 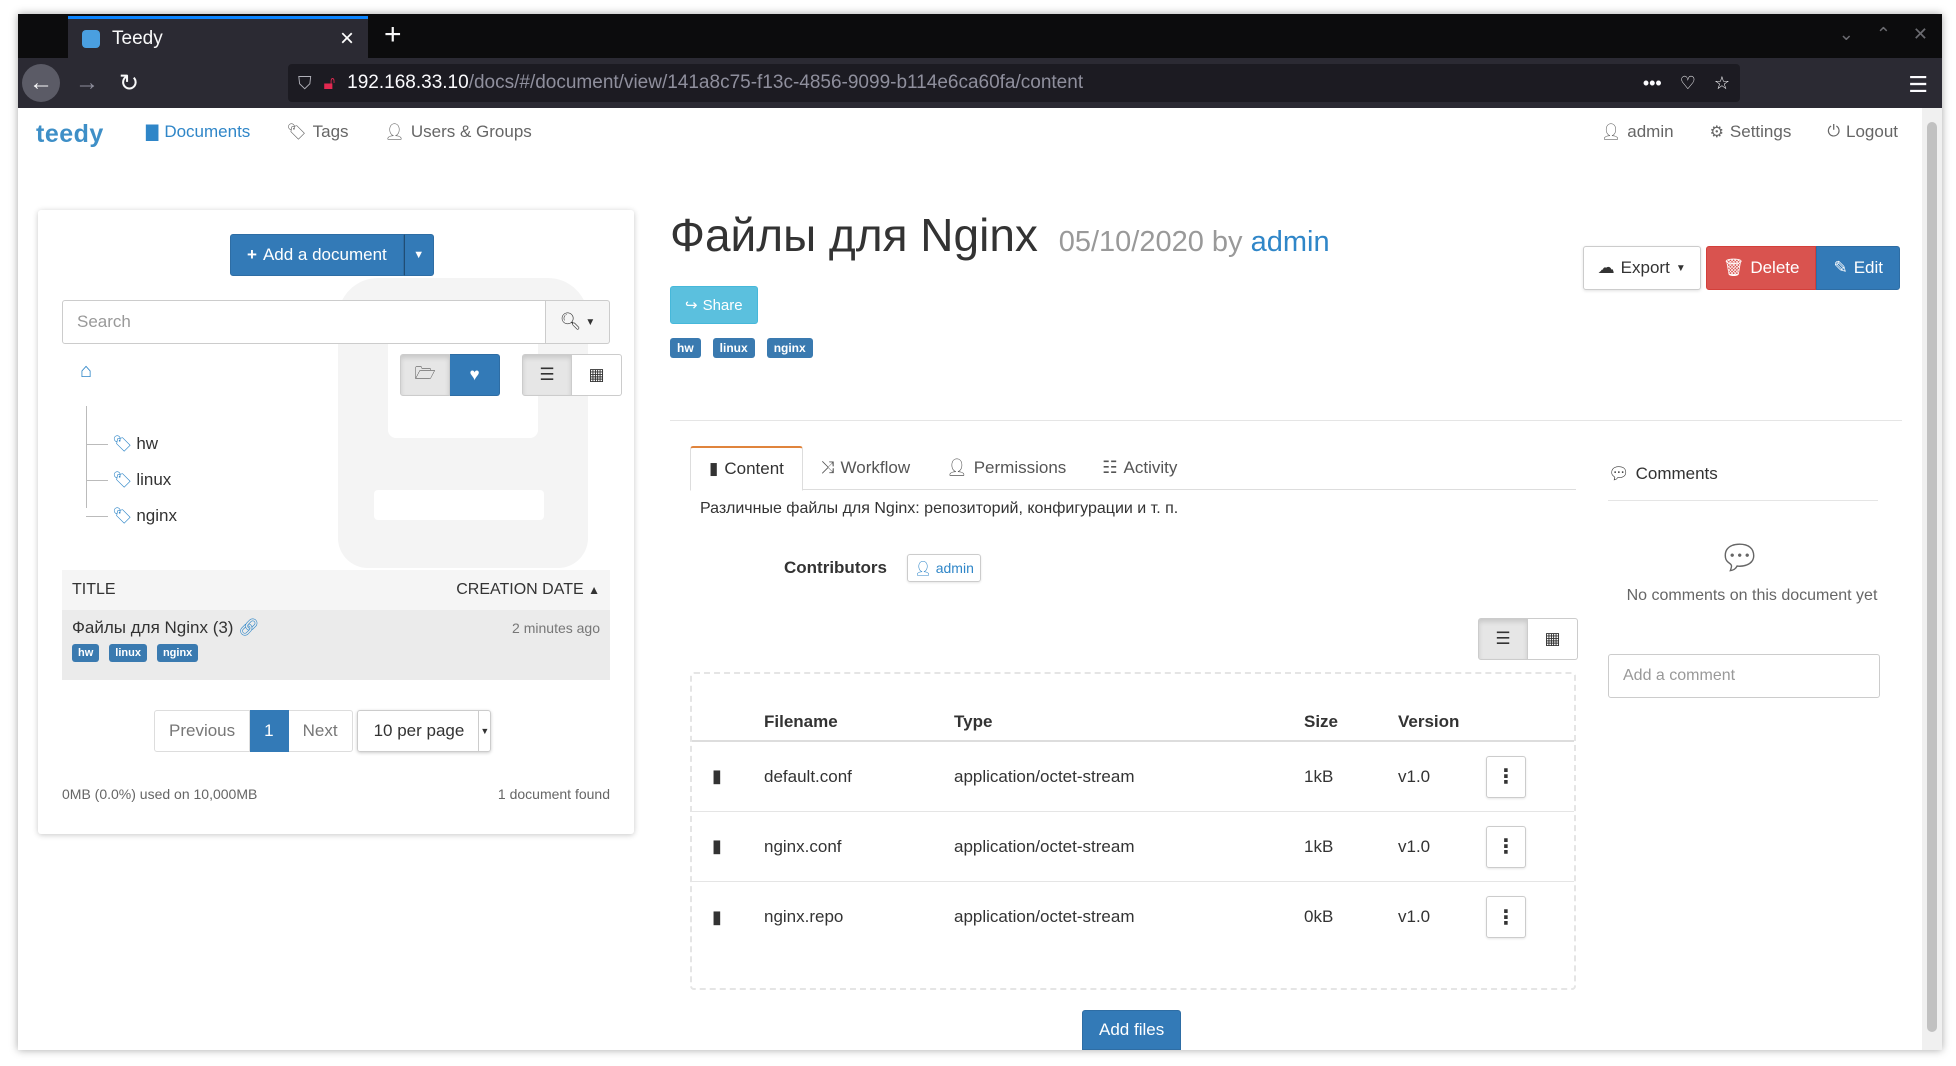 What do you see at coordinates (1286, 420) in the screenshot?
I see `header-divider` at bounding box center [1286, 420].